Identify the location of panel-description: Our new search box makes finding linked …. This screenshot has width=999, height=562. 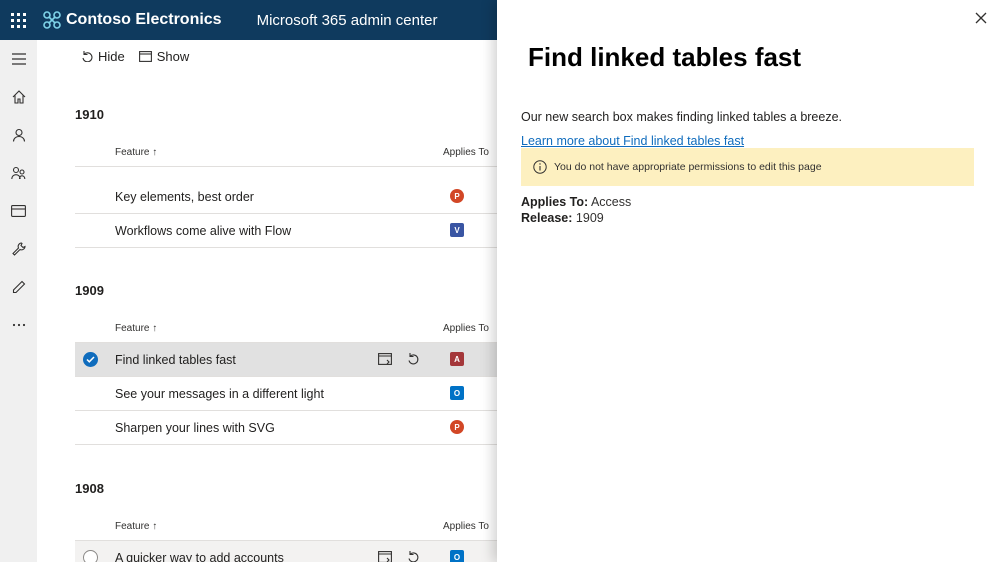
(682, 117).